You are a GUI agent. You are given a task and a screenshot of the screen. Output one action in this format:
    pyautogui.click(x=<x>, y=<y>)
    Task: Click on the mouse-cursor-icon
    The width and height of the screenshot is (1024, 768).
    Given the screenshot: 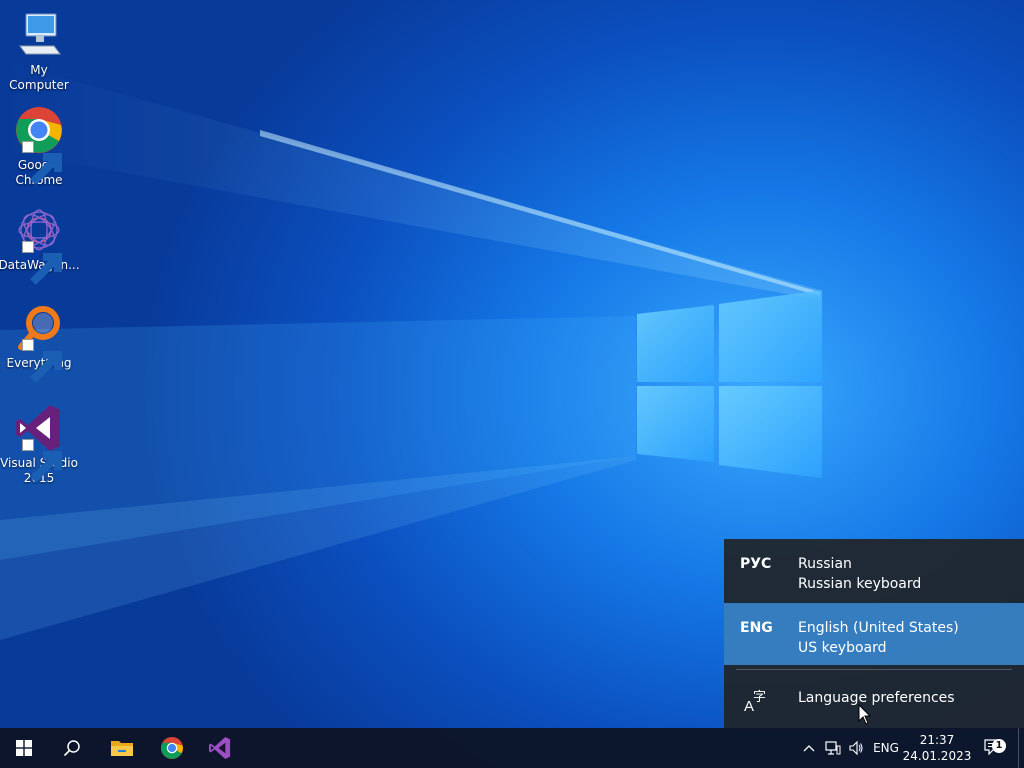 What is the action you would take?
    pyautogui.click(x=865, y=714)
    